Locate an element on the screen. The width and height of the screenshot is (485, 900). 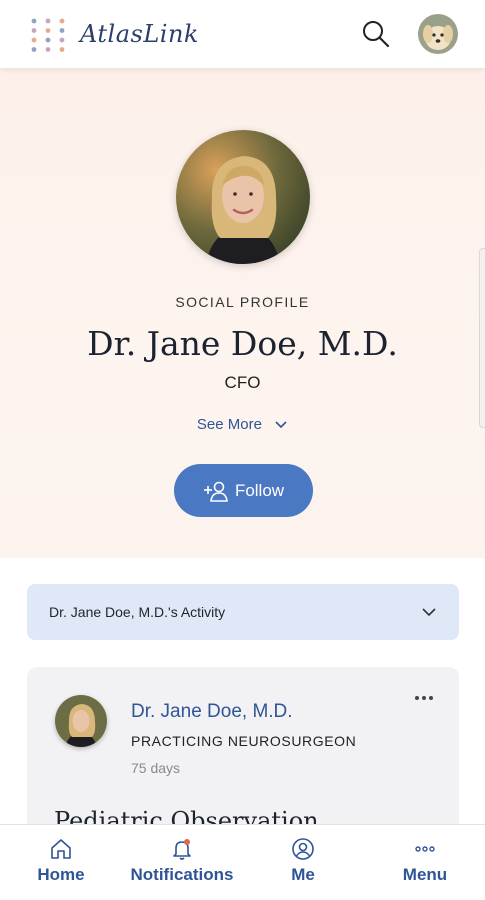
nav-me-label: Me is located at coordinates (303, 874).